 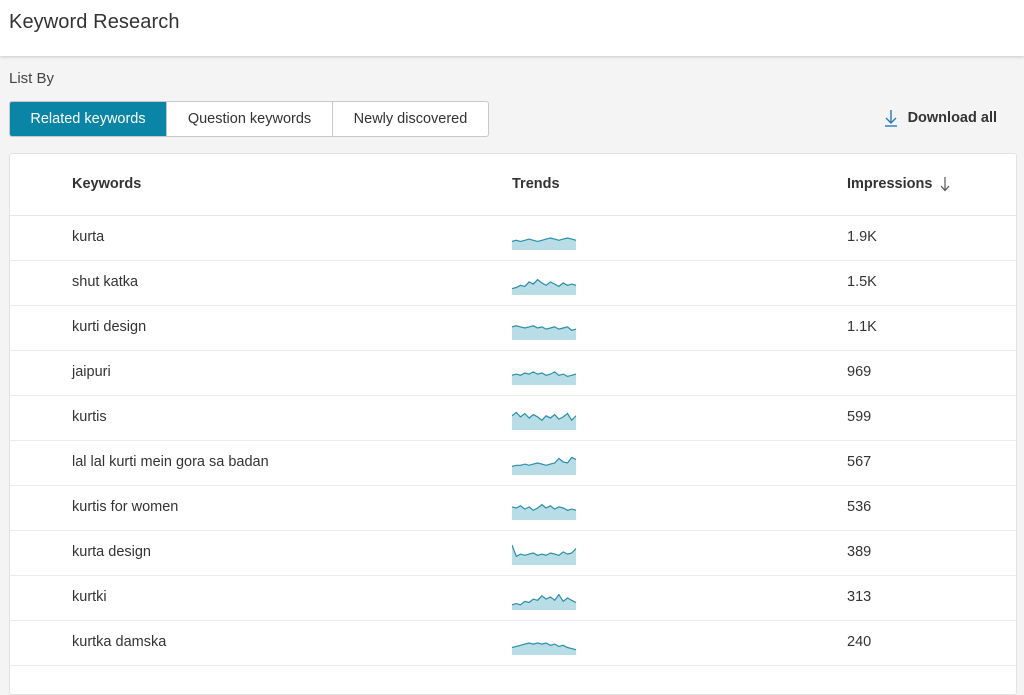 What do you see at coordinates (862, 237) in the screenshot?
I see `impressions-cell: 1.9K` at bounding box center [862, 237].